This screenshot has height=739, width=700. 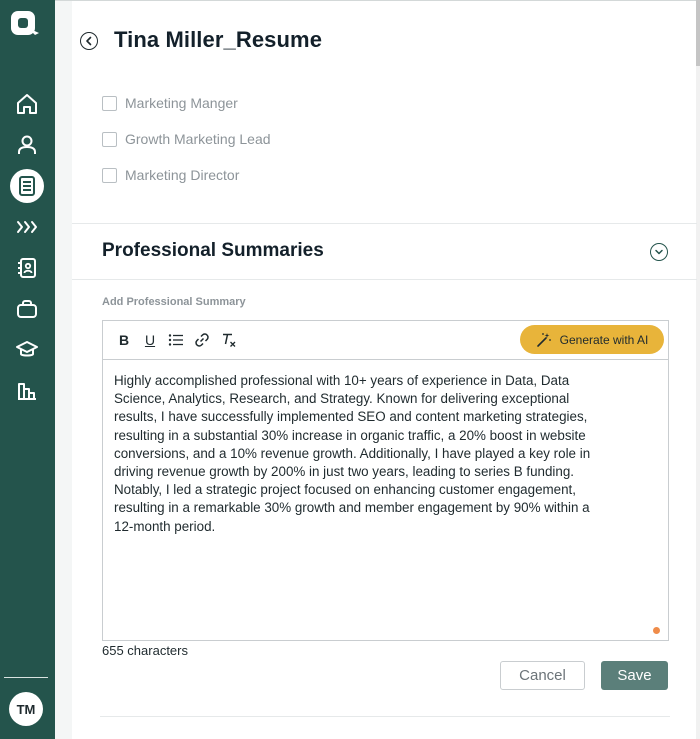 What do you see at coordinates (198, 139) in the screenshot?
I see `checkbox-label: Growth Marketing Lead` at bounding box center [198, 139].